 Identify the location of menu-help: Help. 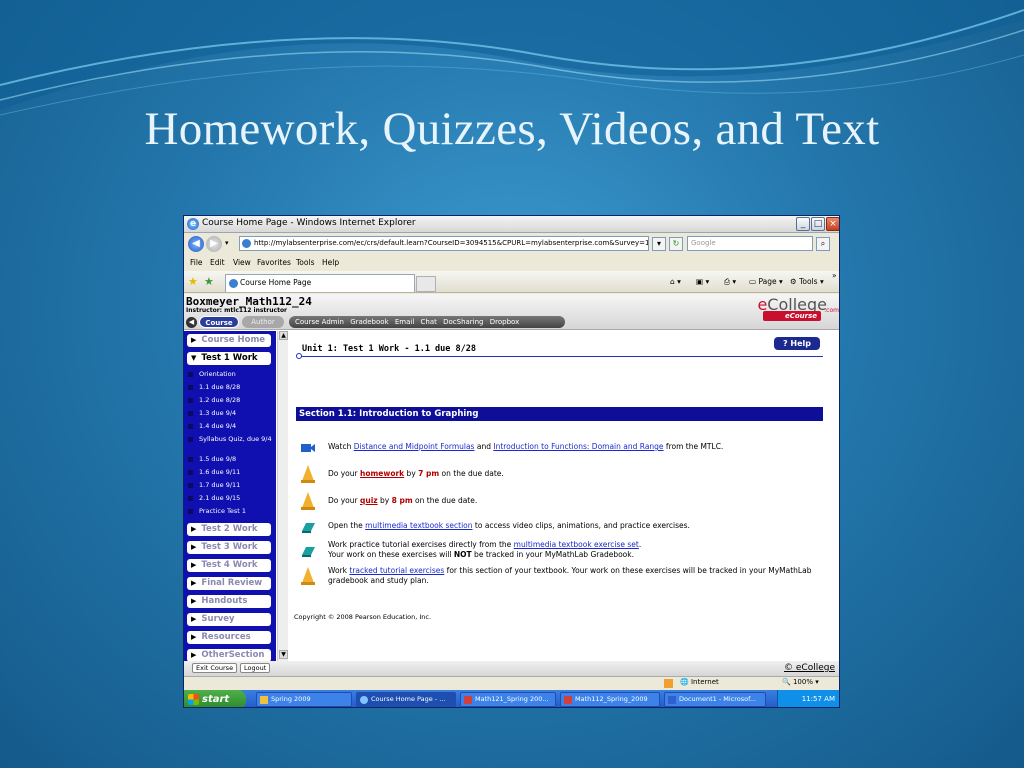
(330, 262).